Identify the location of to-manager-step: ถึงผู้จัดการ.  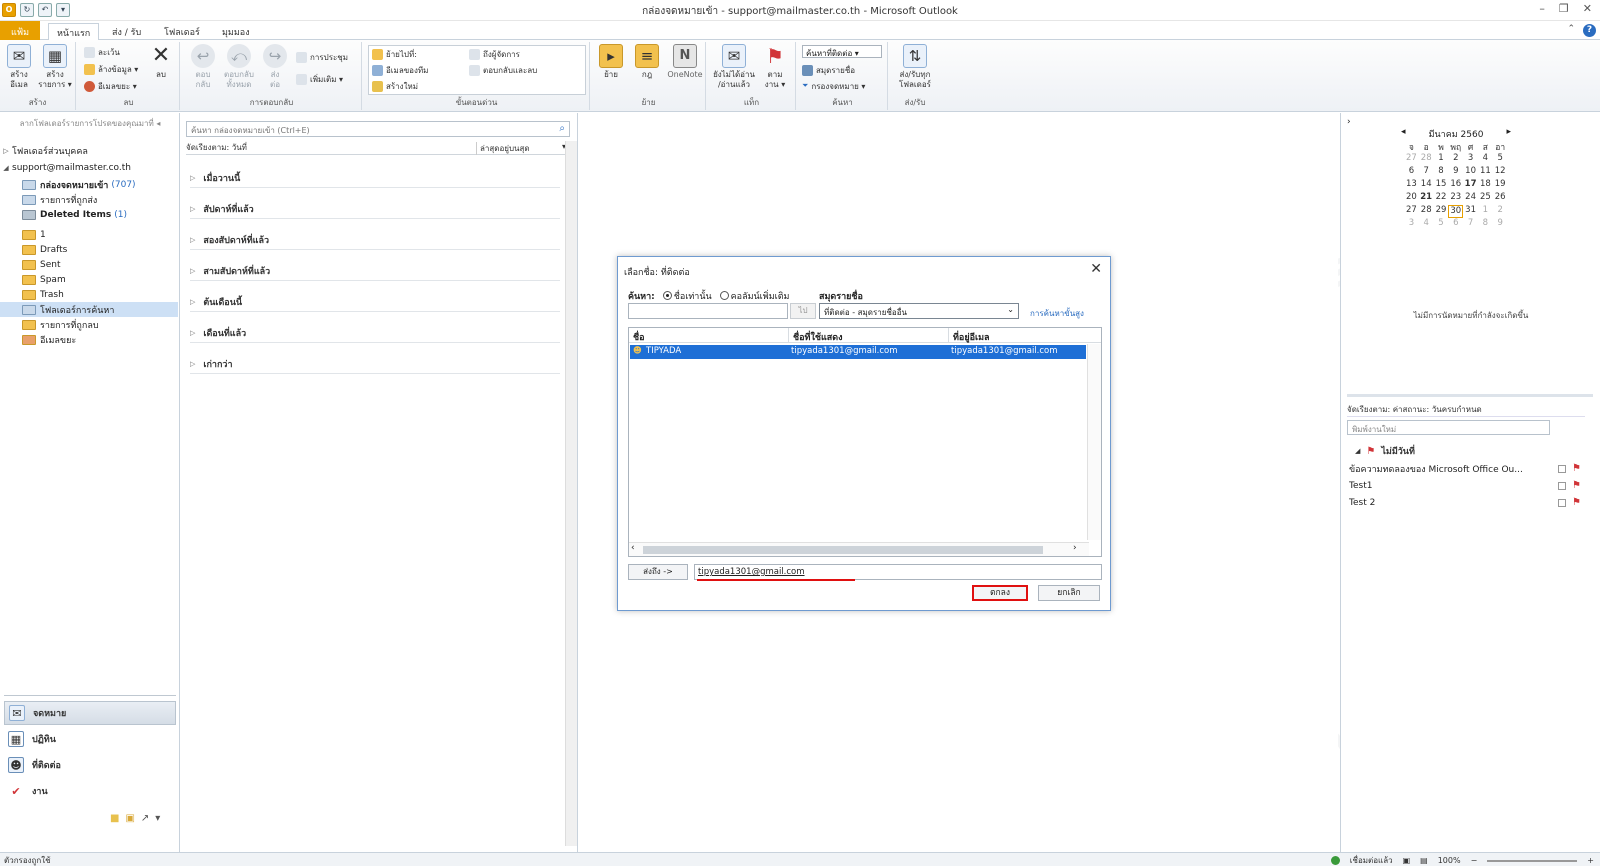
(494, 54).